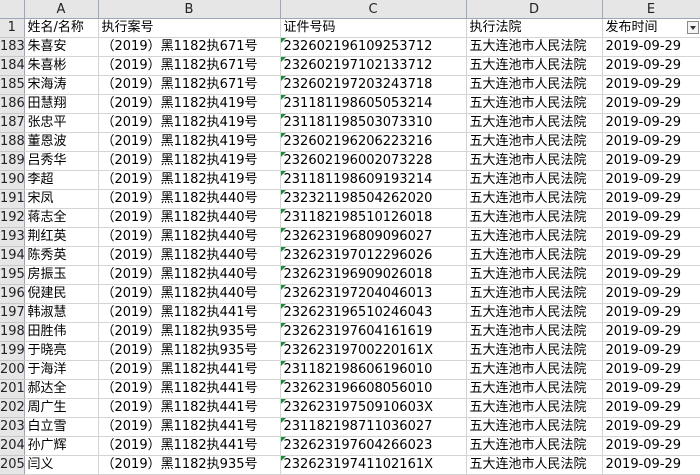 The width and height of the screenshot is (700, 475). I want to click on cell-id-number: 231181198609193214, so click(373, 180).